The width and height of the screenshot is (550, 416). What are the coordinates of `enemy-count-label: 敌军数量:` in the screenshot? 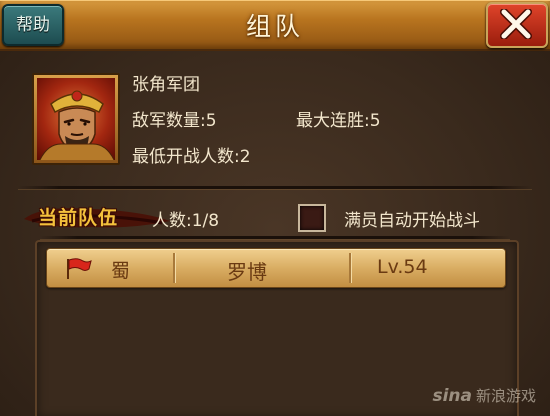 It's located at (169, 121).